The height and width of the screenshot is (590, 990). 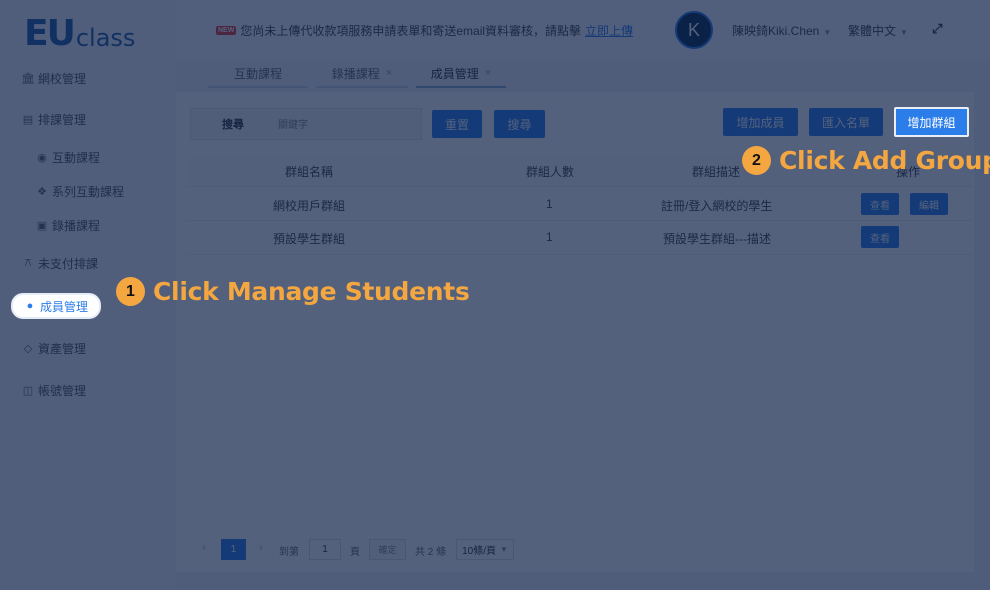 I want to click on tab-label: 互動課程, so click(x=257, y=73).